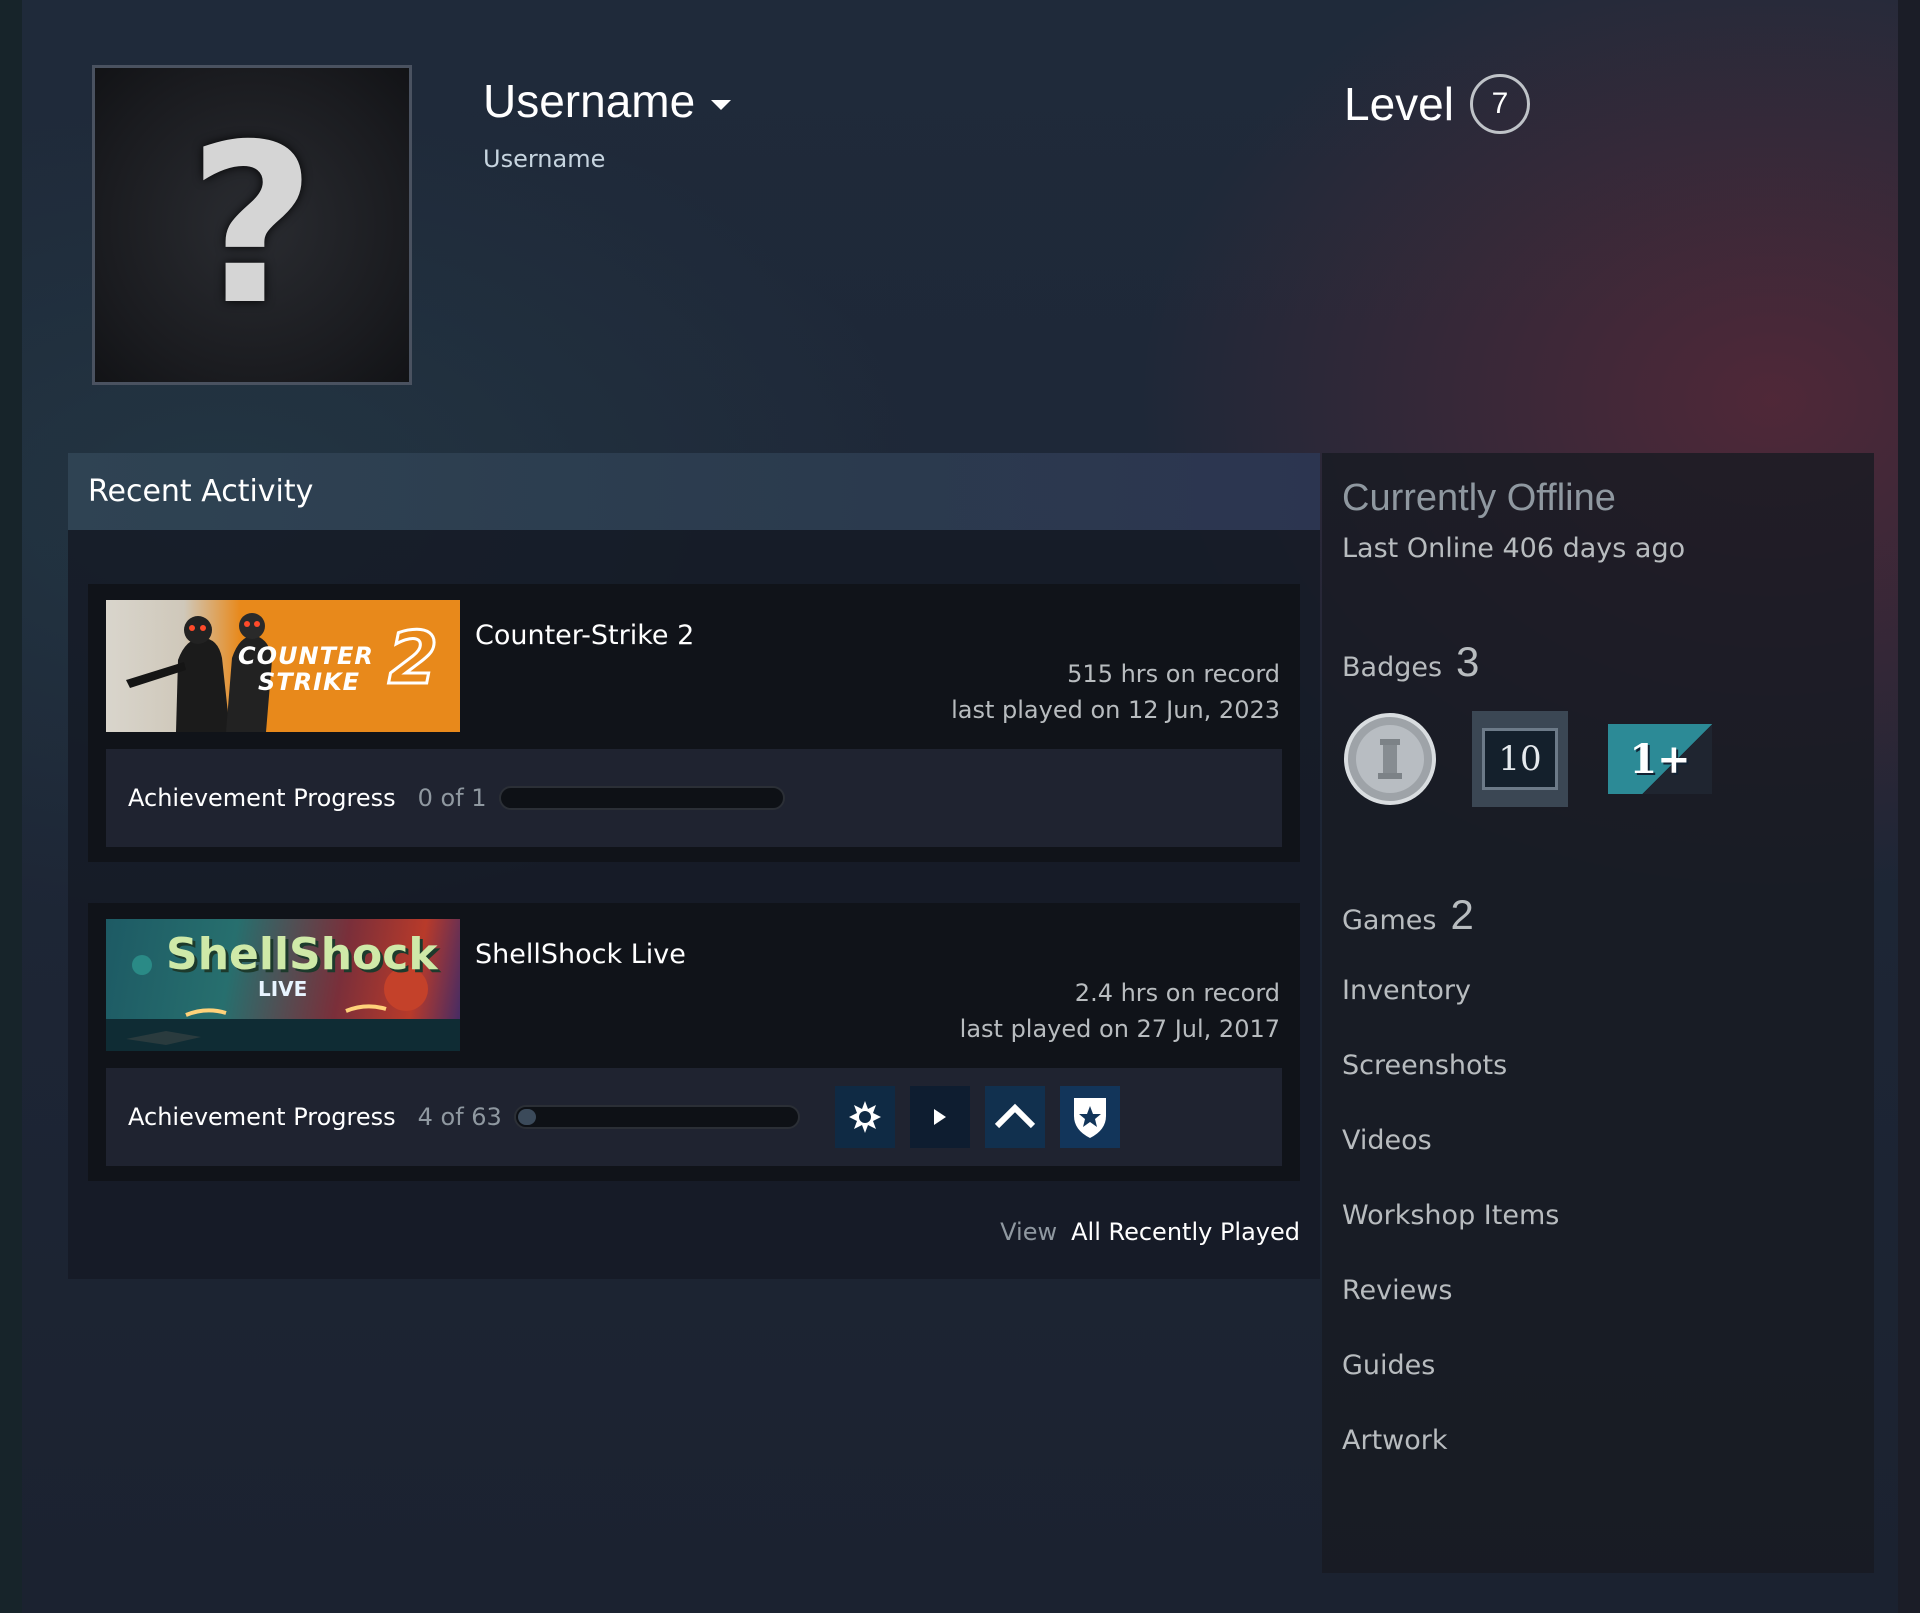 The image size is (1920, 1613). What do you see at coordinates (1479, 498) in the screenshot?
I see `online-status: Currently Offline` at bounding box center [1479, 498].